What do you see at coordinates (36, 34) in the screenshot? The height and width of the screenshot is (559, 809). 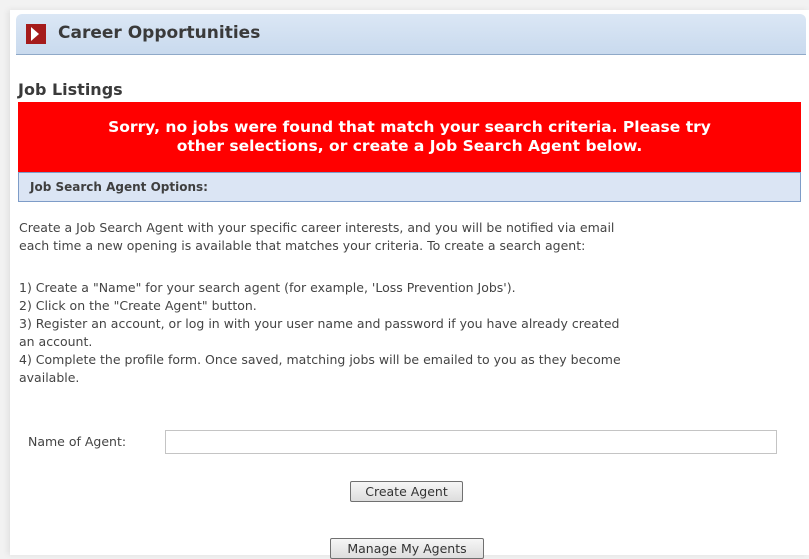 I see `chevron-right-icon` at bounding box center [36, 34].